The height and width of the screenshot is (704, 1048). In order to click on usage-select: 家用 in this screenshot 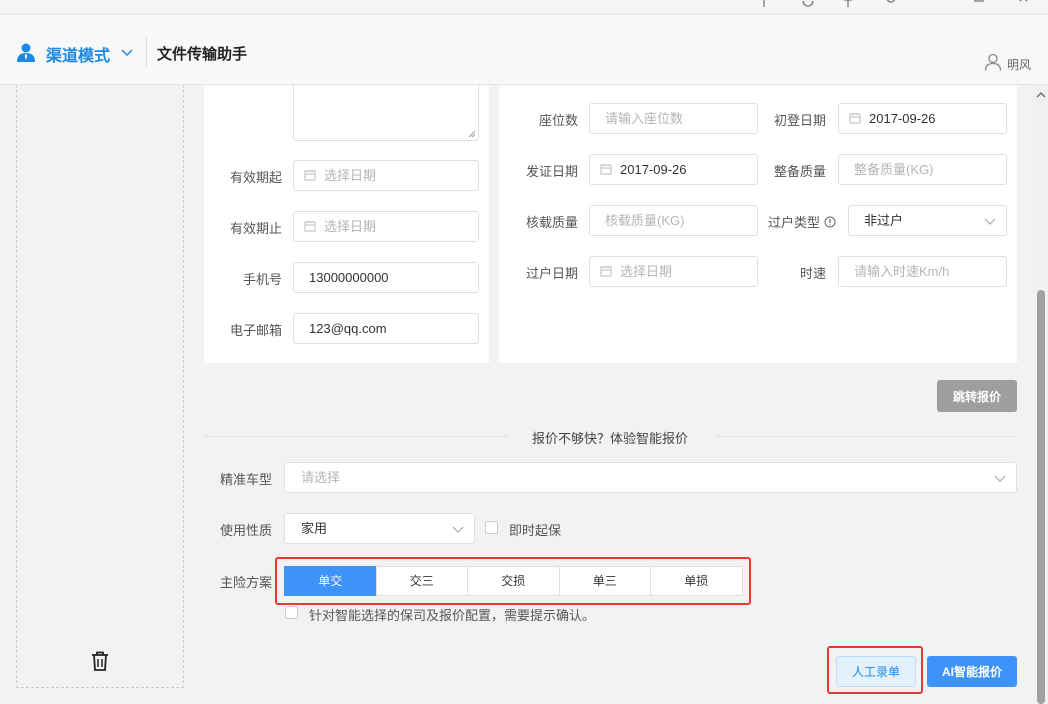, I will do `click(379, 528)`.